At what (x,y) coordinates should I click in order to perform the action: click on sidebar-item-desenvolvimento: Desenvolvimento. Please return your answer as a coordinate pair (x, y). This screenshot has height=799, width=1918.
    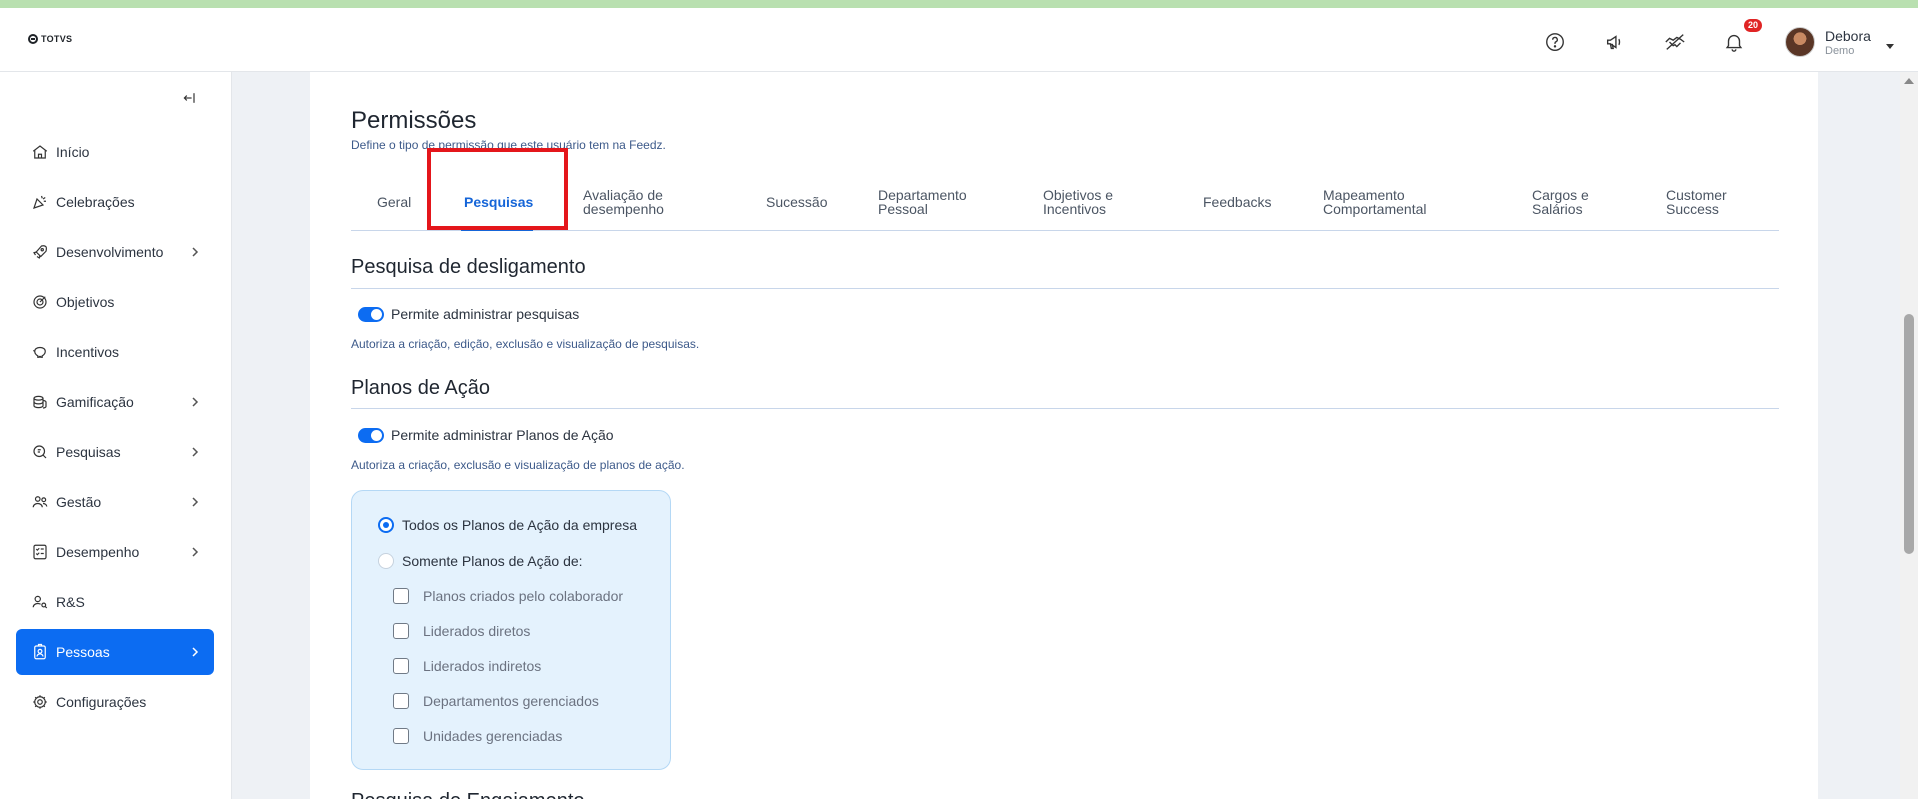
    Looking at the image, I should click on (115, 252).